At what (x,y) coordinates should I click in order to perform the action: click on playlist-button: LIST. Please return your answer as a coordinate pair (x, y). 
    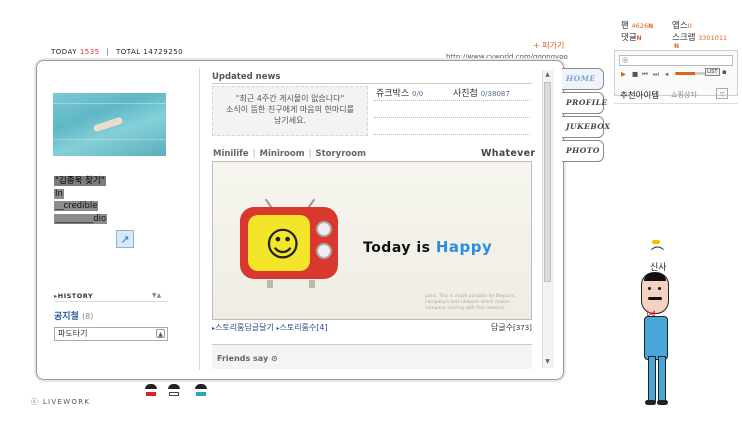
    Looking at the image, I should click on (712, 72).